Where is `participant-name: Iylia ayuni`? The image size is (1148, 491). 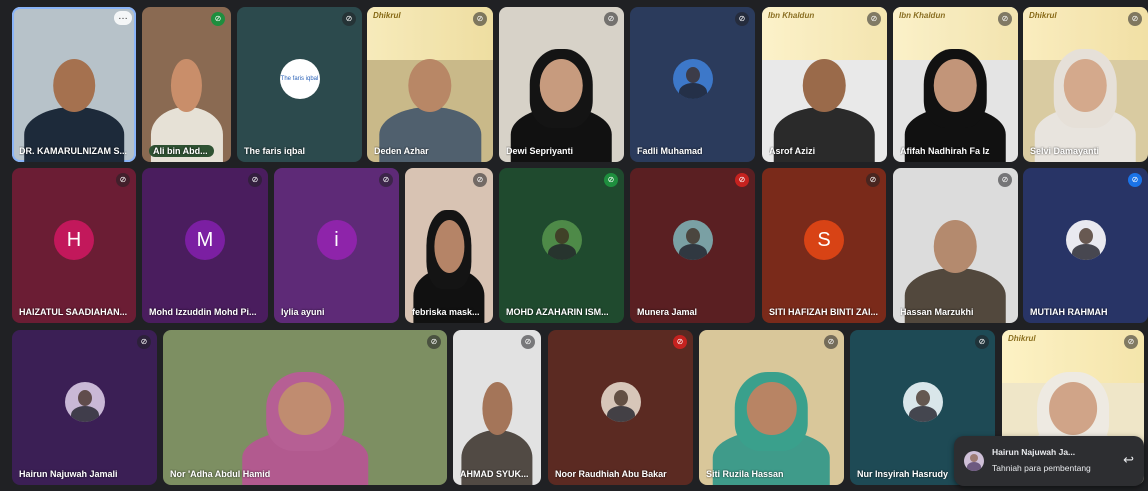
participant-name: Iylia ayuni is located at coordinates (303, 312).